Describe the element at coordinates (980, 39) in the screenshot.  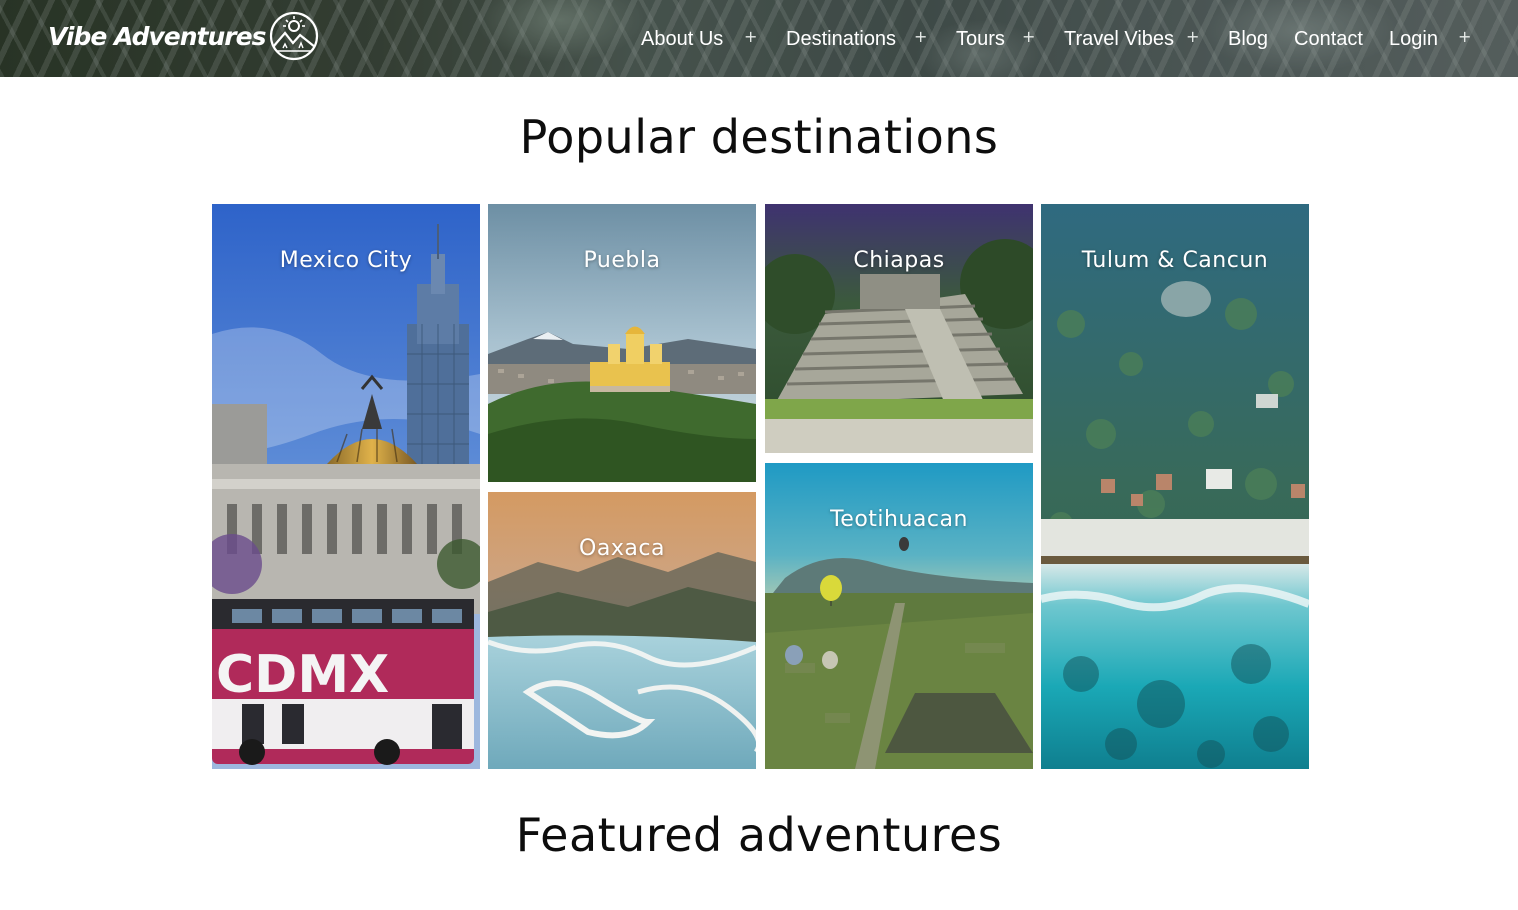
I see `nav-tours: Tours` at that location.